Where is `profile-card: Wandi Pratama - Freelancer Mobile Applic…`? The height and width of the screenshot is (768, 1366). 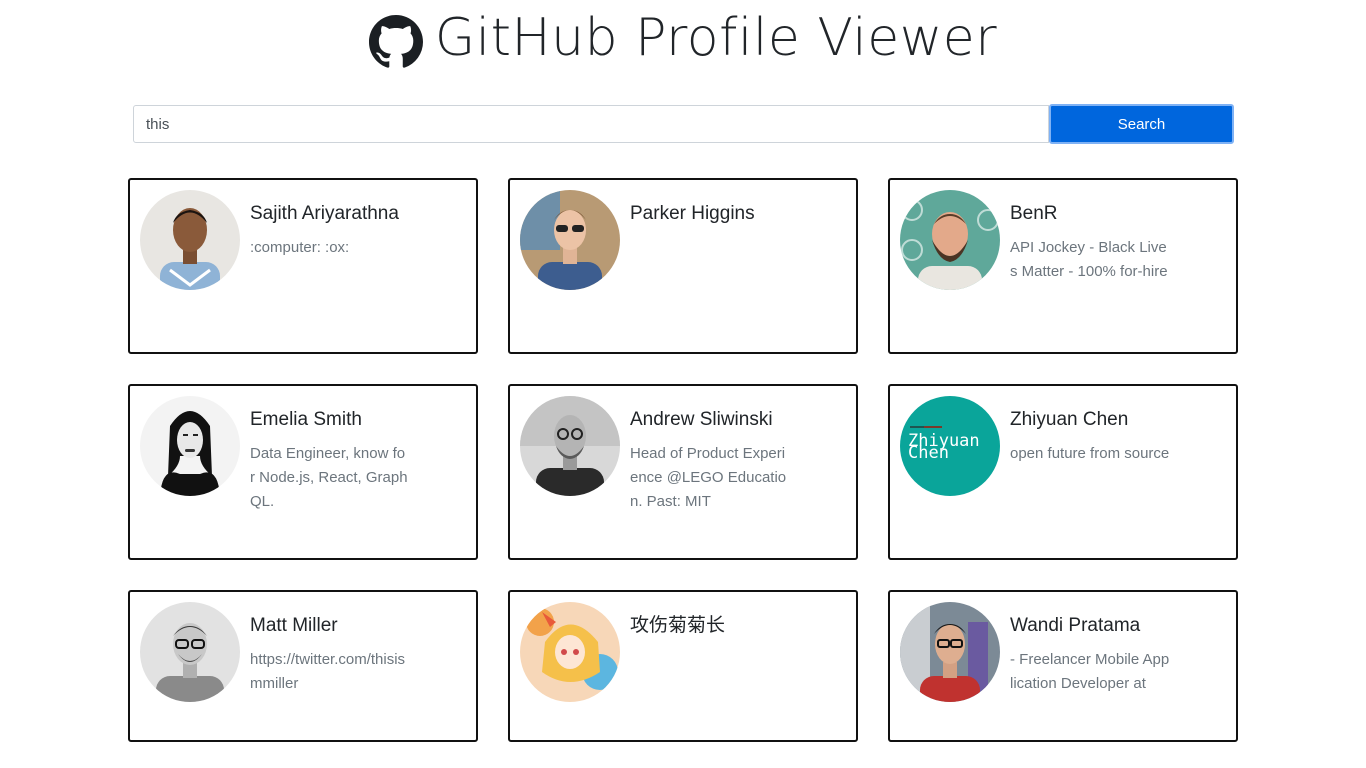 profile-card: Wandi Pratama - Freelancer Mobile Applic… is located at coordinates (1063, 666).